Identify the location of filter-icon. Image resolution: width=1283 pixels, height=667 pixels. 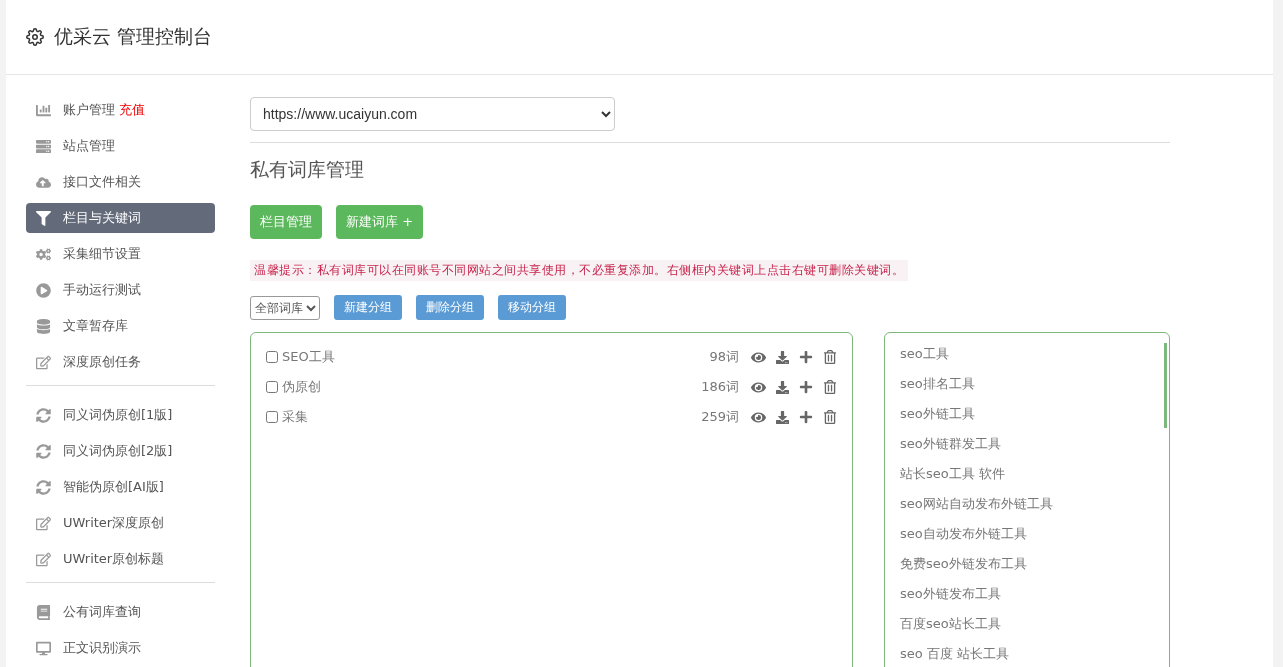
(43, 218).